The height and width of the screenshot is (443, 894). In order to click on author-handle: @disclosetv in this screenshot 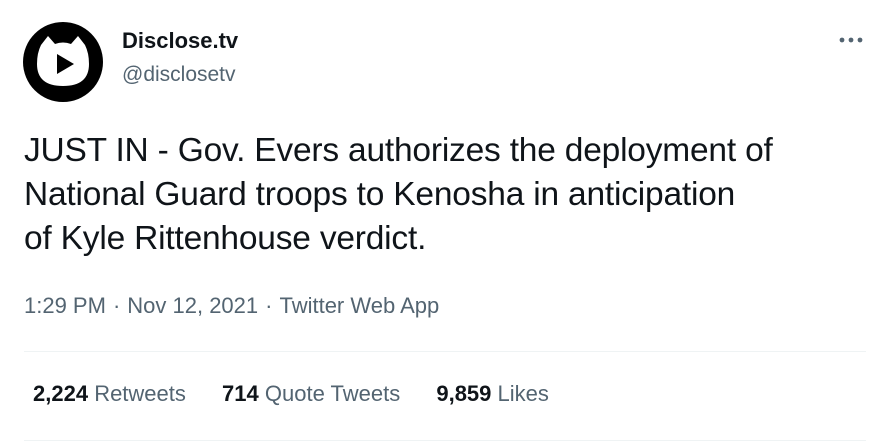, I will do `click(179, 75)`.